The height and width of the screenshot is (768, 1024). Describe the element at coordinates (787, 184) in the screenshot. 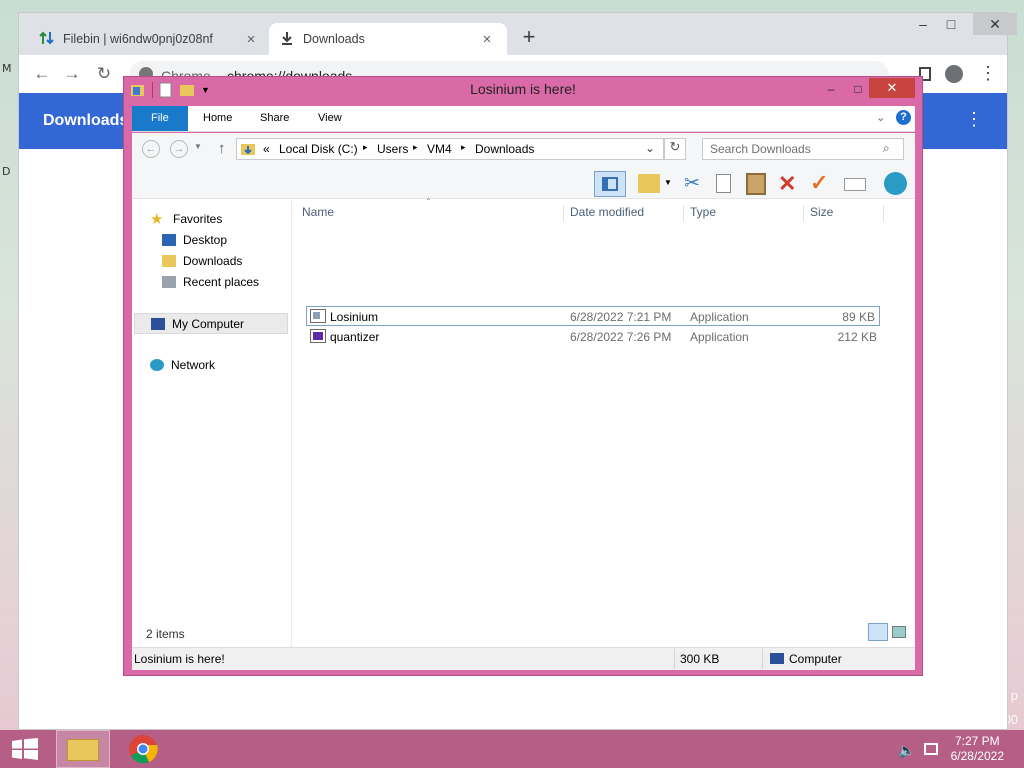

I see `delete-icon: ✕` at that location.